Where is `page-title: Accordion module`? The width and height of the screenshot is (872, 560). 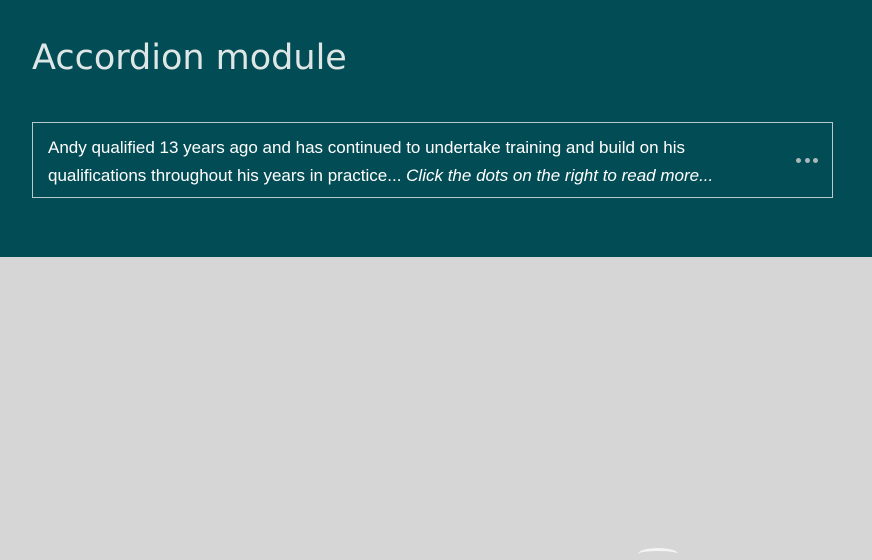
page-title: Accordion module is located at coordinates (189, 58).